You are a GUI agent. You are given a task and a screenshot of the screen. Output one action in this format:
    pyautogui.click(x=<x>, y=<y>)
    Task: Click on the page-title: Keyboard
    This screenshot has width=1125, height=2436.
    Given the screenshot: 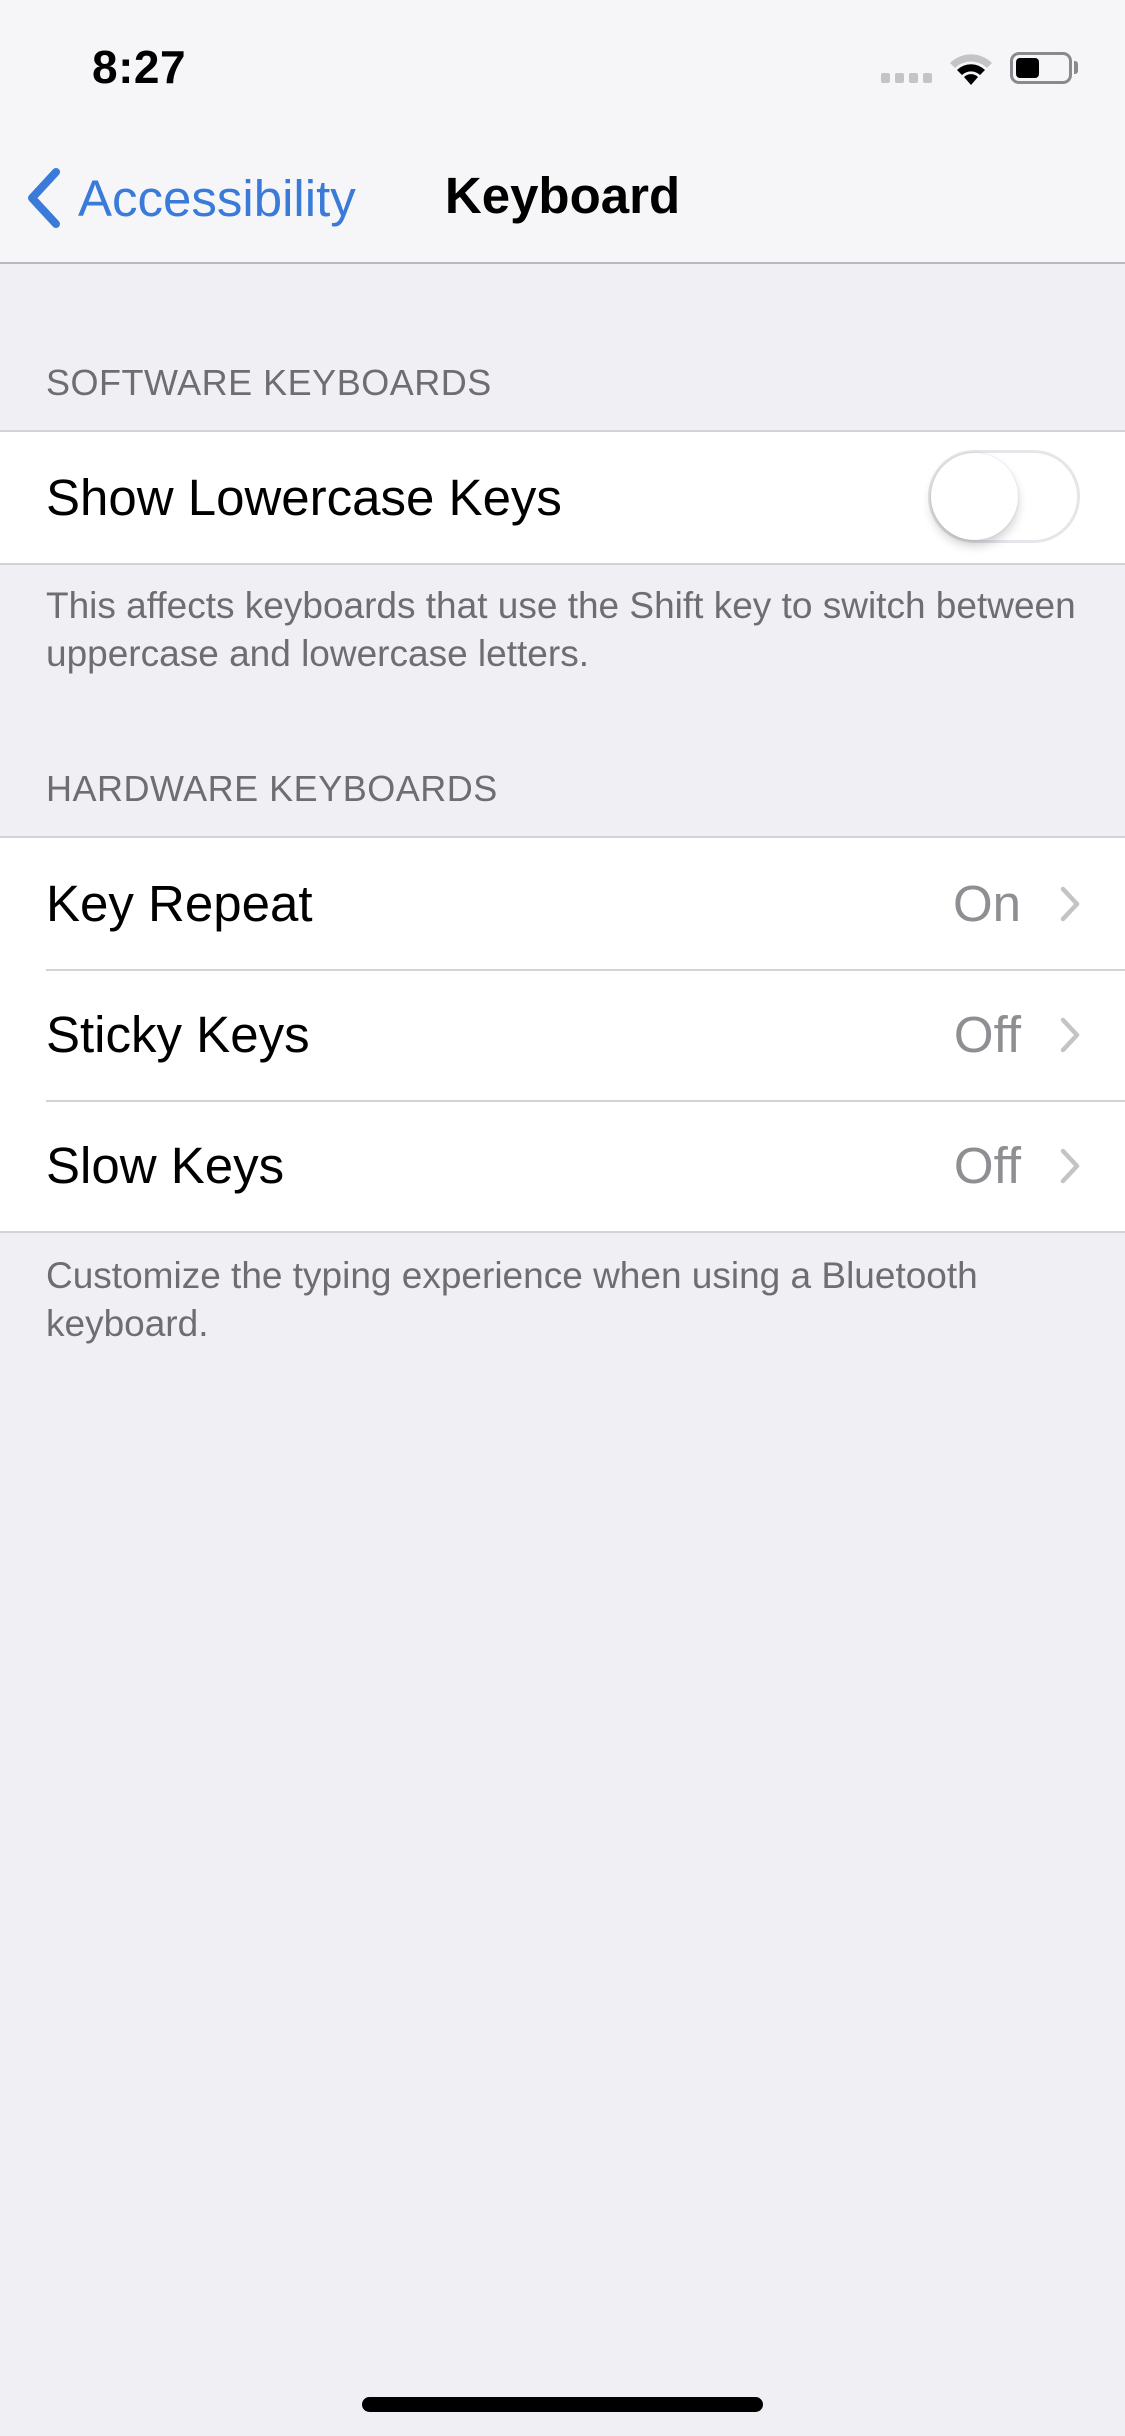 What is the action you would take?
    pyautogui.click(x=562, y=195)
    